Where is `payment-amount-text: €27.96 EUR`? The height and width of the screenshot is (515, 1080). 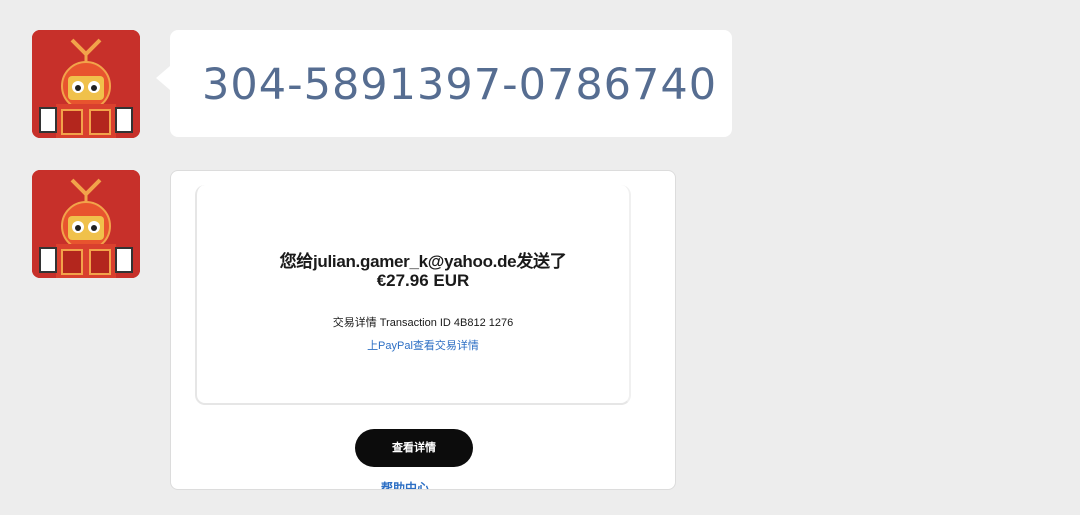 payment-amount-text: €27.96 EUR is located at coordinates (423, 280).